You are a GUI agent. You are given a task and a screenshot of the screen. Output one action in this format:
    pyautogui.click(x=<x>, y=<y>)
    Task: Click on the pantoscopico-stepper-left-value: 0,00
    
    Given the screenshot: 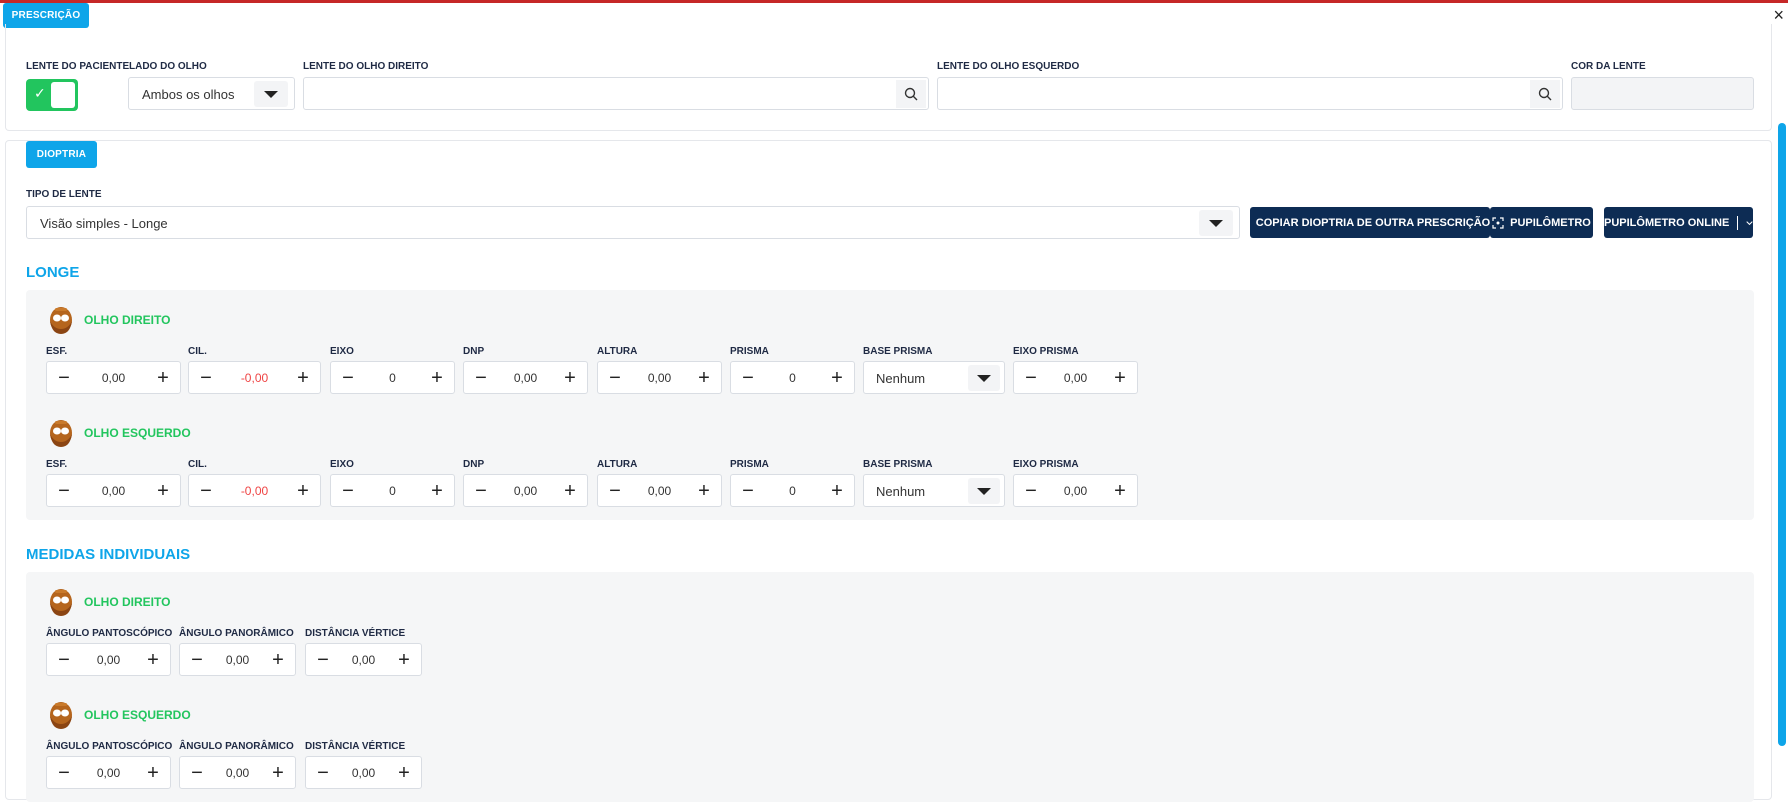 What is the action you would take?
    pyautogui.click(x=108, y=773)
    